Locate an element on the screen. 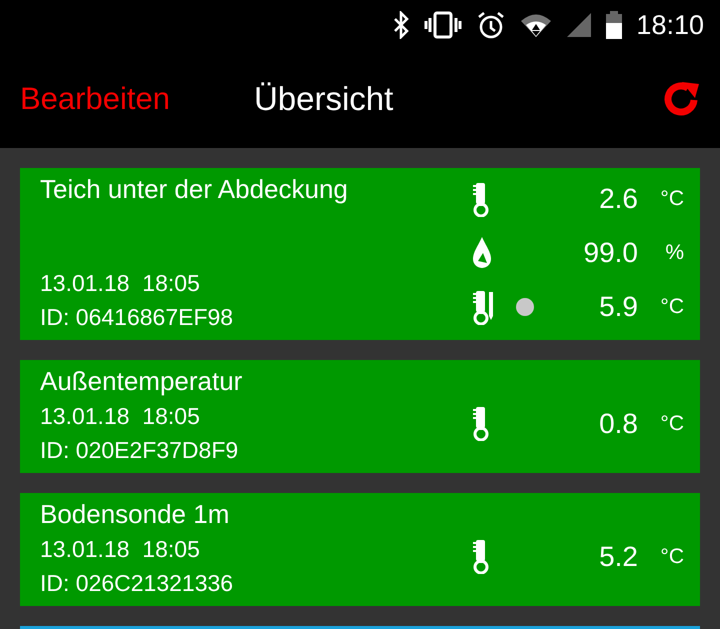 The height and width of the screenshot is (629, 720). sensor-id: ID: 020E2F37D8F9 is located at coordinates (140, 450).